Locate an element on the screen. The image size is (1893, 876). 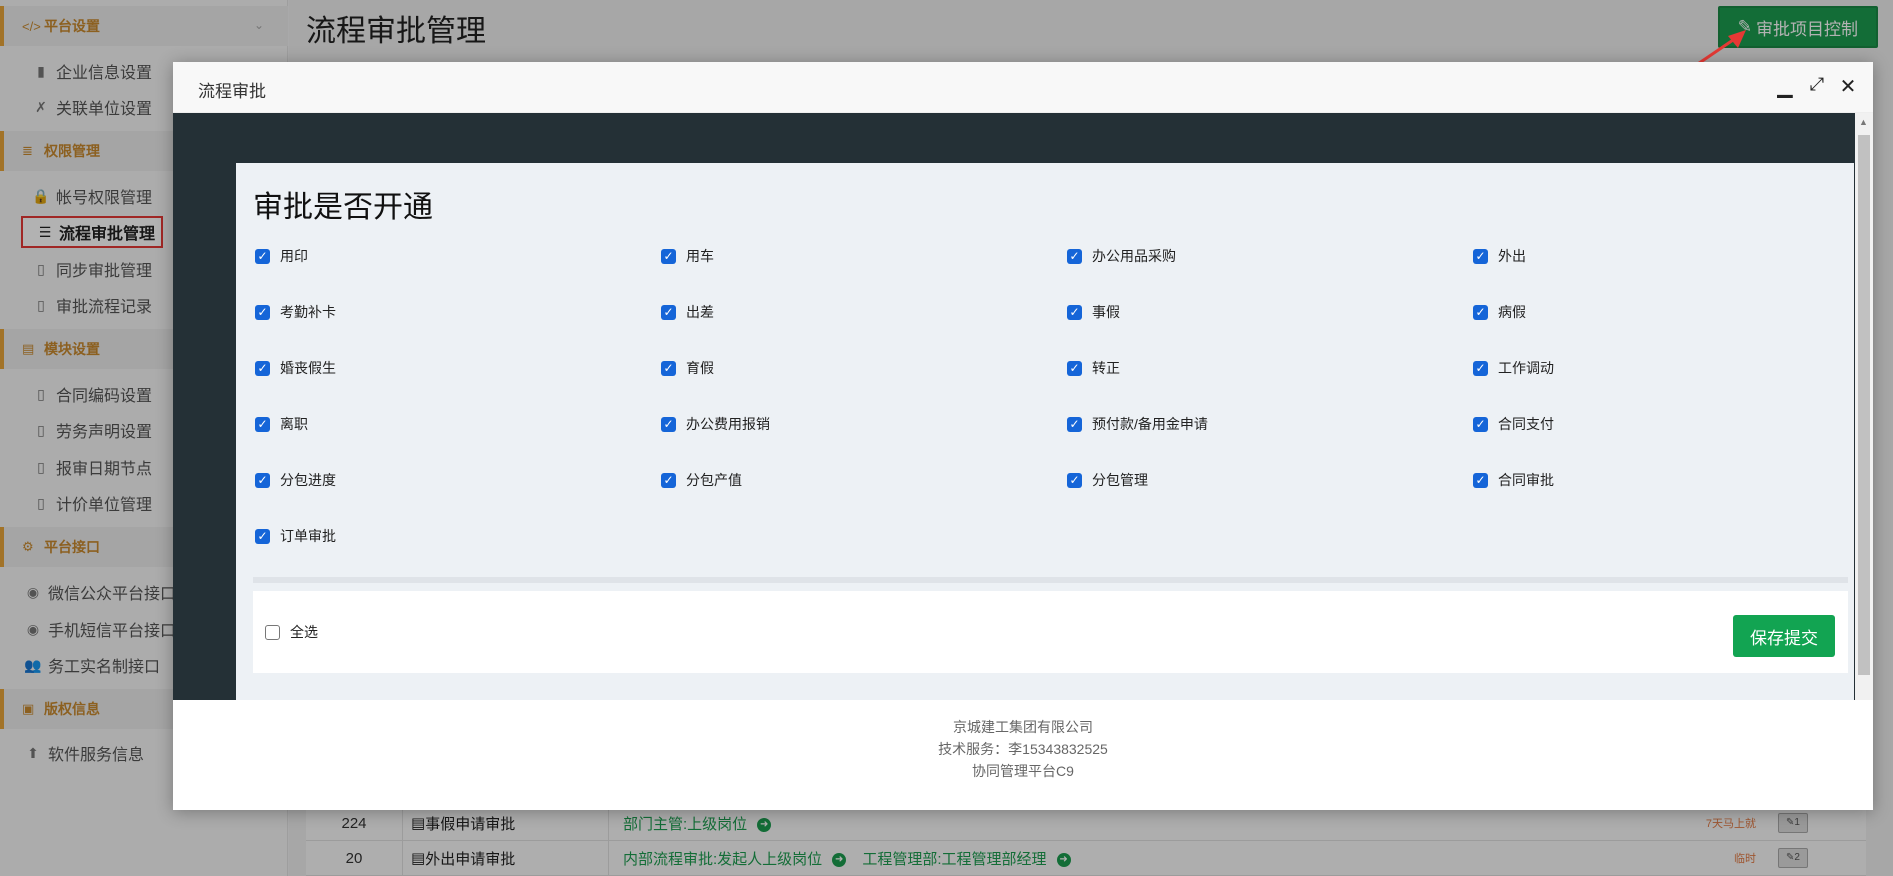
option-label: 用车 is located at coordinates (700, 256).